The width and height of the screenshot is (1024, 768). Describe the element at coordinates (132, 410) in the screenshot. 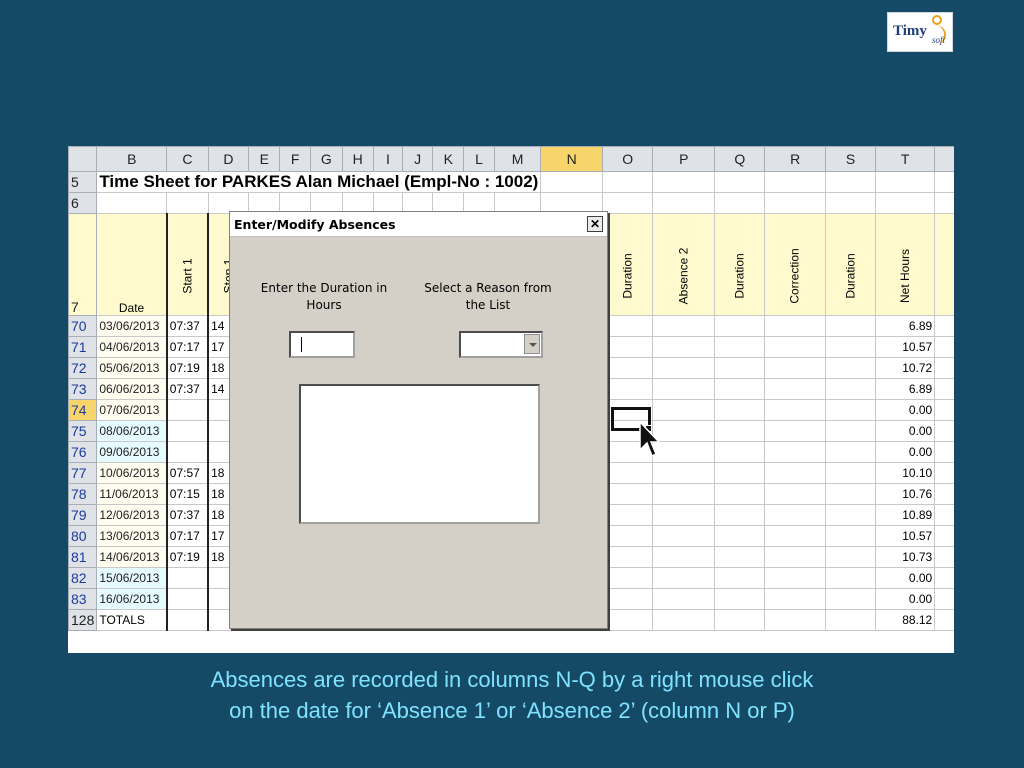

I see `date-cell: 07/06/2013` at that location.